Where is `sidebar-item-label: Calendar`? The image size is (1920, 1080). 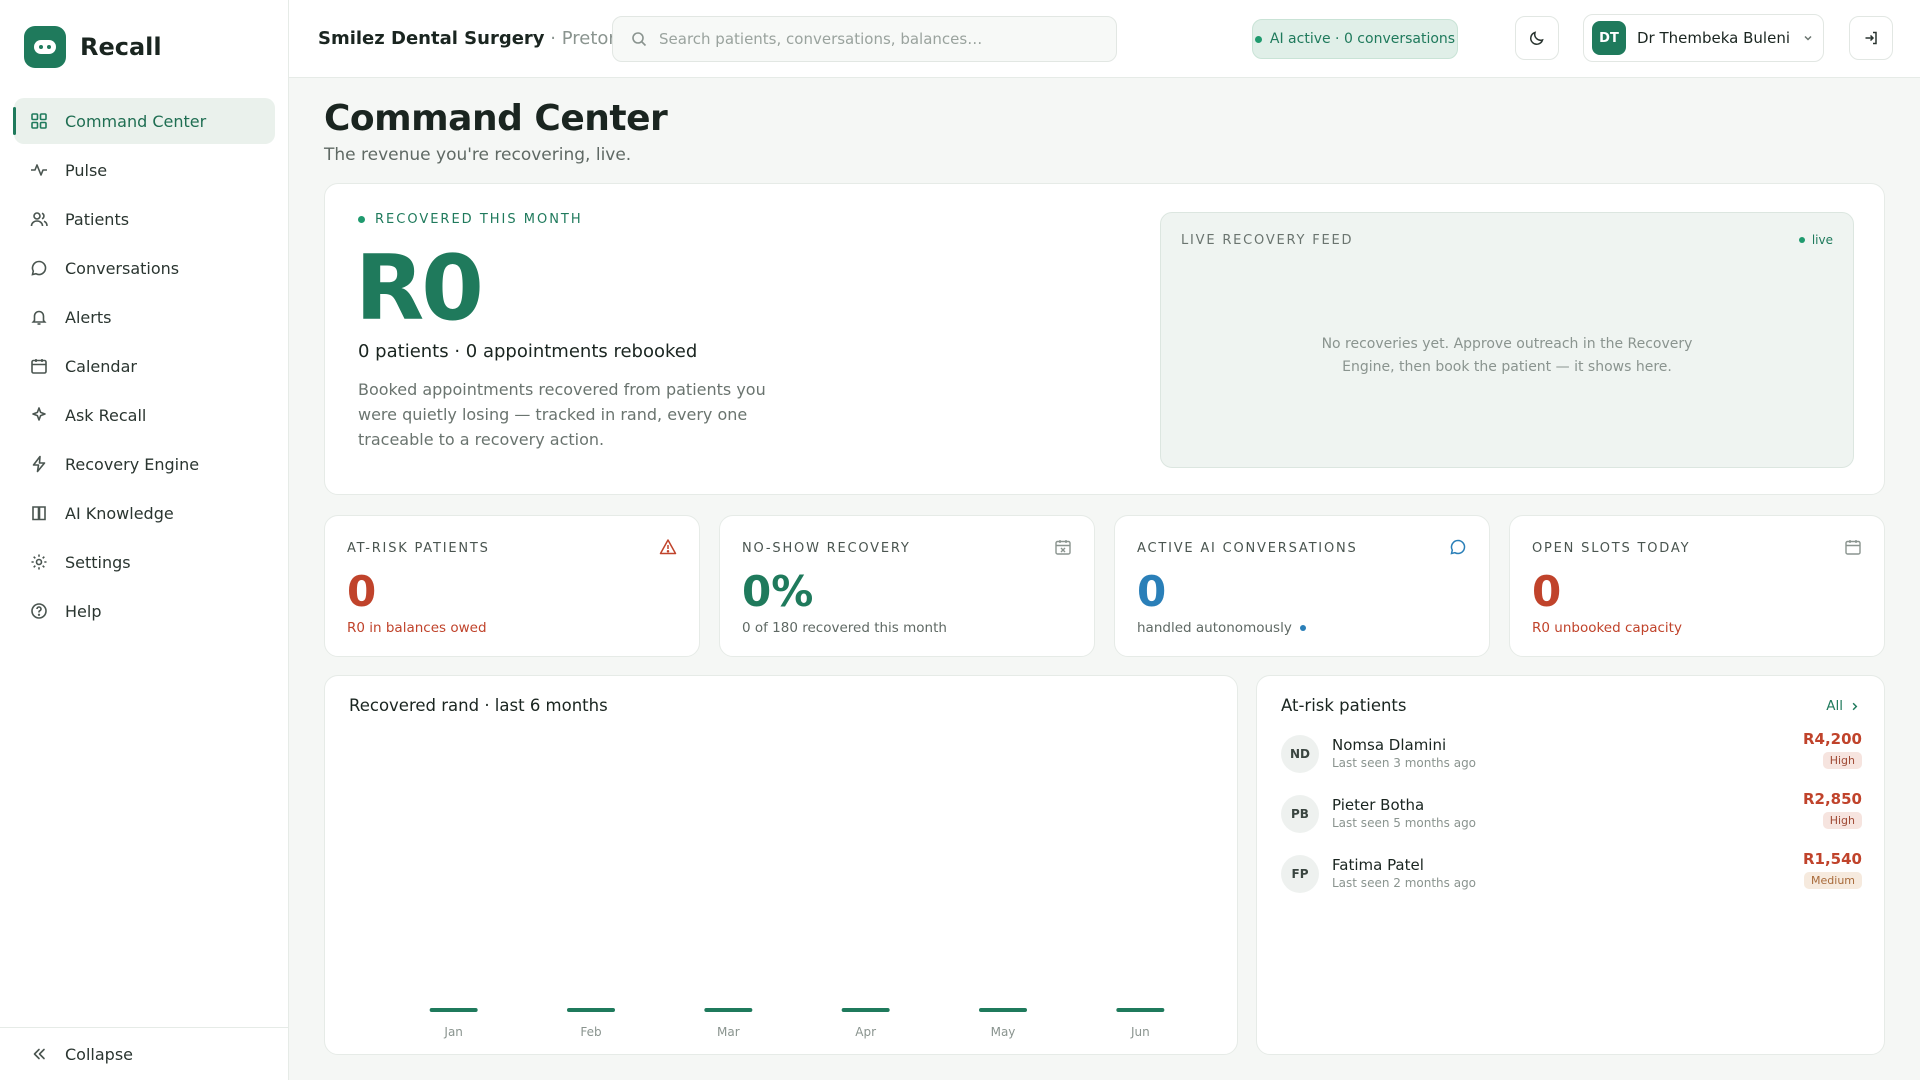 sidebar-item-label: Calendar is located at coordinates (101, 366).